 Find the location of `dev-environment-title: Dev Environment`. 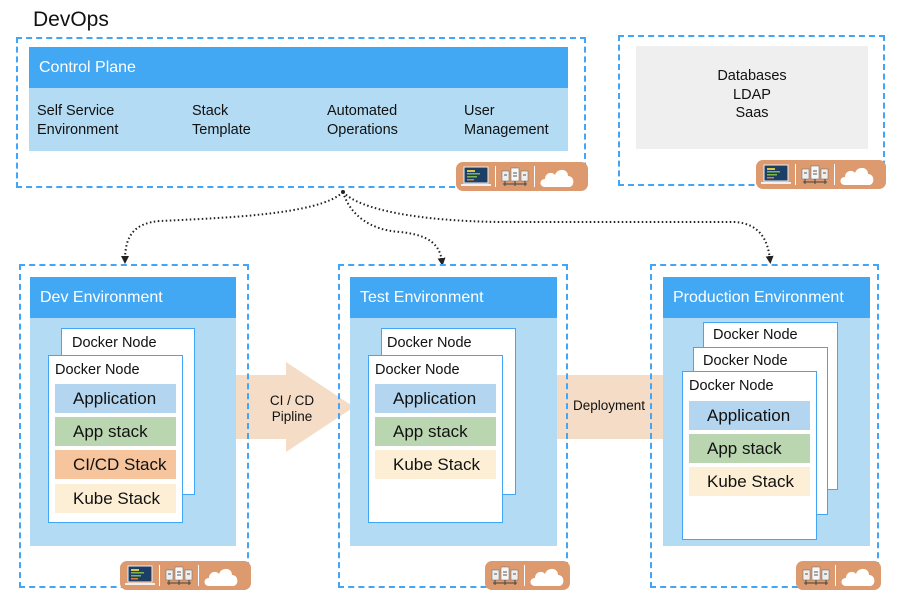

dev-environment-title: Dev Environment is located at coordinates (101, 297).